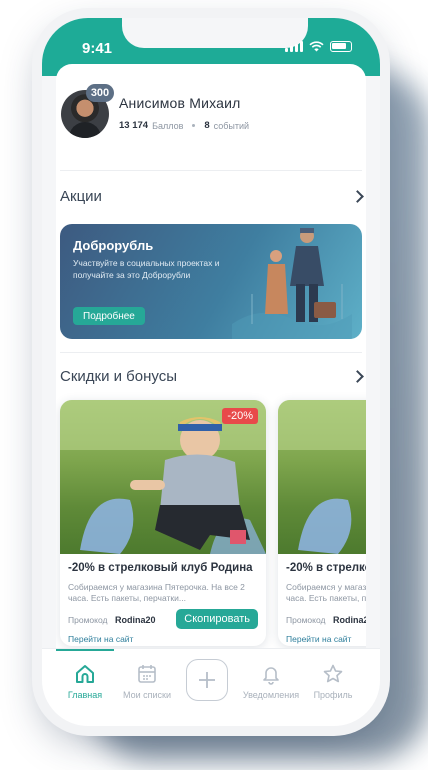 The image size is (428, 770). What do you see at coordinates (292, 283) in the screenshot?
I see `volunteers-illustration` at bounding box center [292, 283].